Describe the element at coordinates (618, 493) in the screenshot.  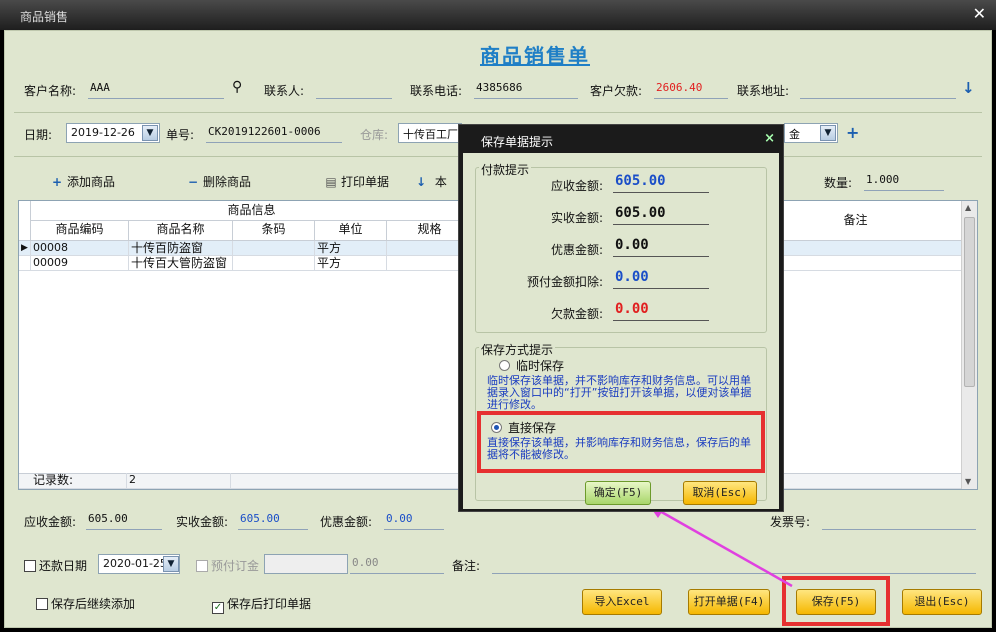
I see `dialog-ok-button: 确定(F5)` at that location.